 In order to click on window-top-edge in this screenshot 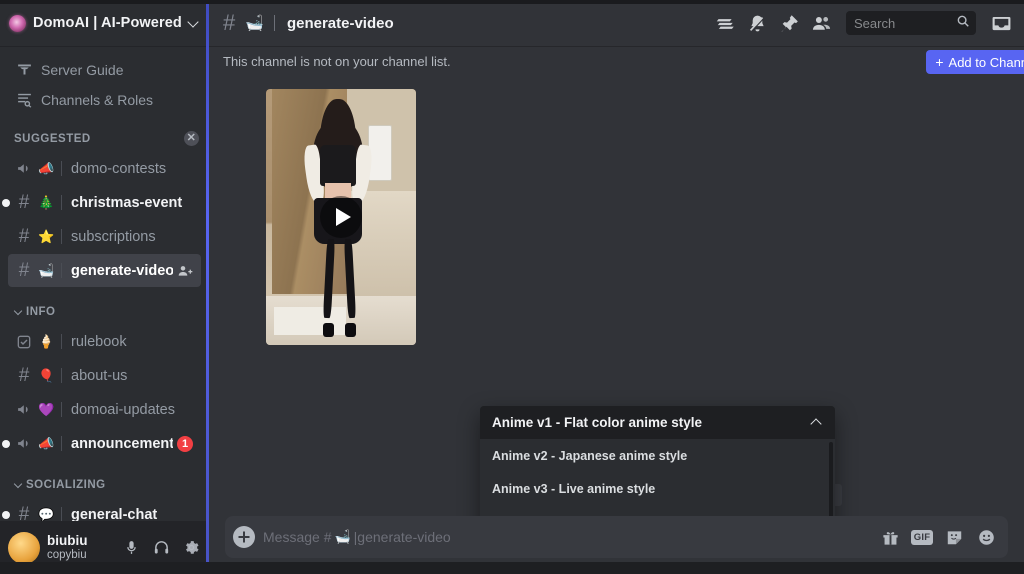, I will do `click(512, 2)`.